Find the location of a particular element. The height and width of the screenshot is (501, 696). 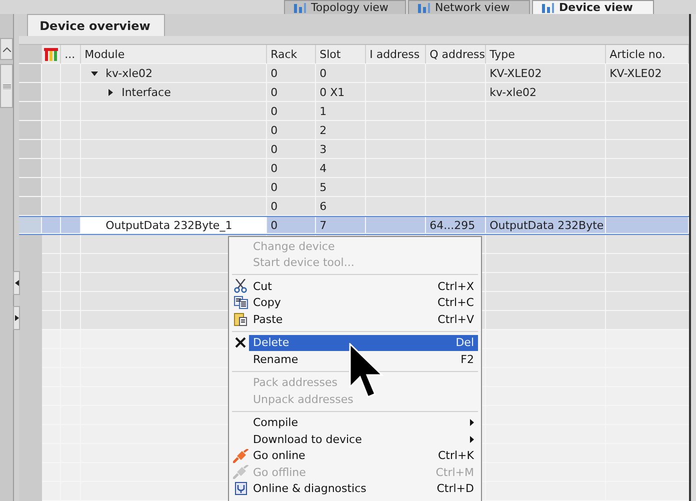

menu-item: Online & diagnostics Ctrl+D is located at coordinates (363, 488).